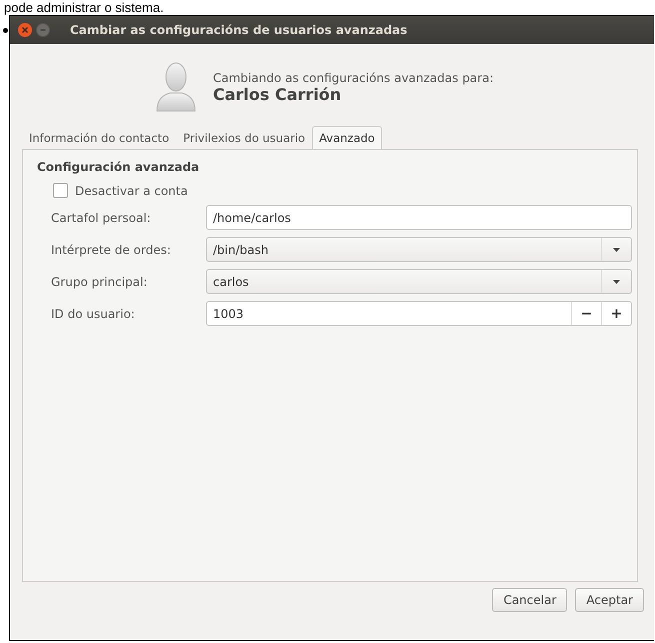 The width and height of the screenshot is (655, 643). I want to click on section-title: Configuración avanzada, so click(118, 167).